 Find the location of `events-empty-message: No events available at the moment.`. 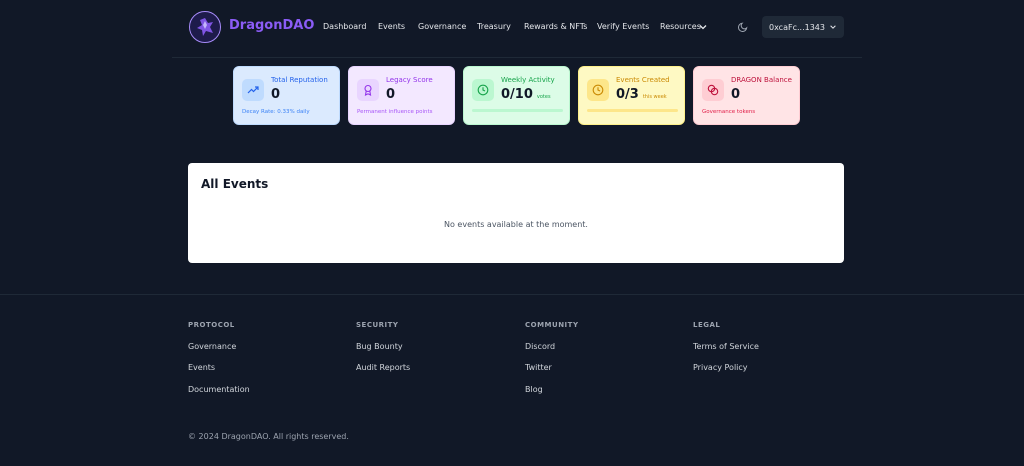

events-empty-message: No events available at the moment. is located at coordinates (516, 224).